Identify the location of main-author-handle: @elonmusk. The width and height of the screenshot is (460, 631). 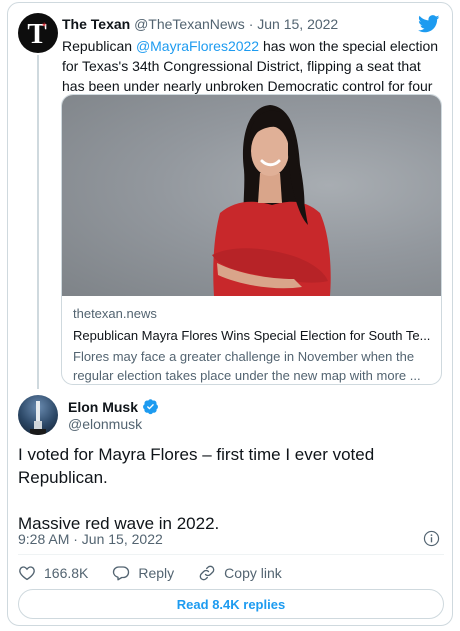
(105, 424).